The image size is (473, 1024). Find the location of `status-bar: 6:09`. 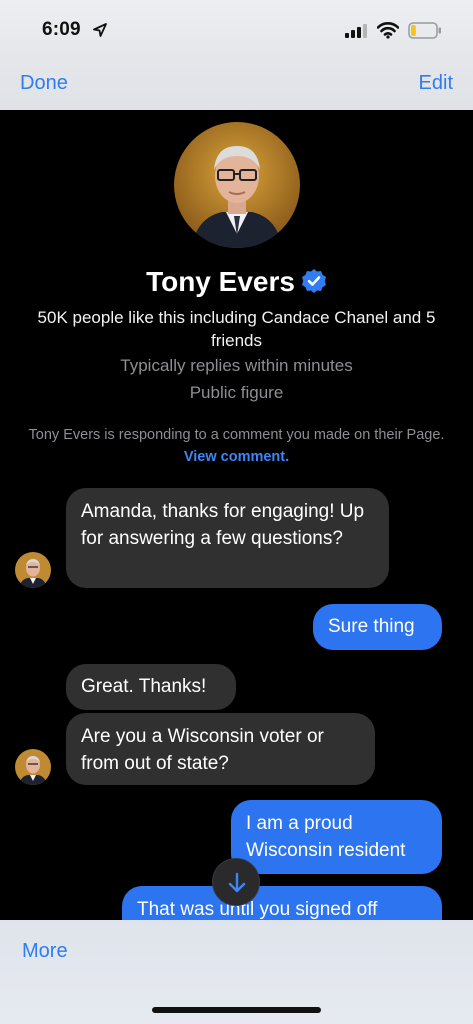

status-bar: 6:09 is located at coordinates (236, 31).